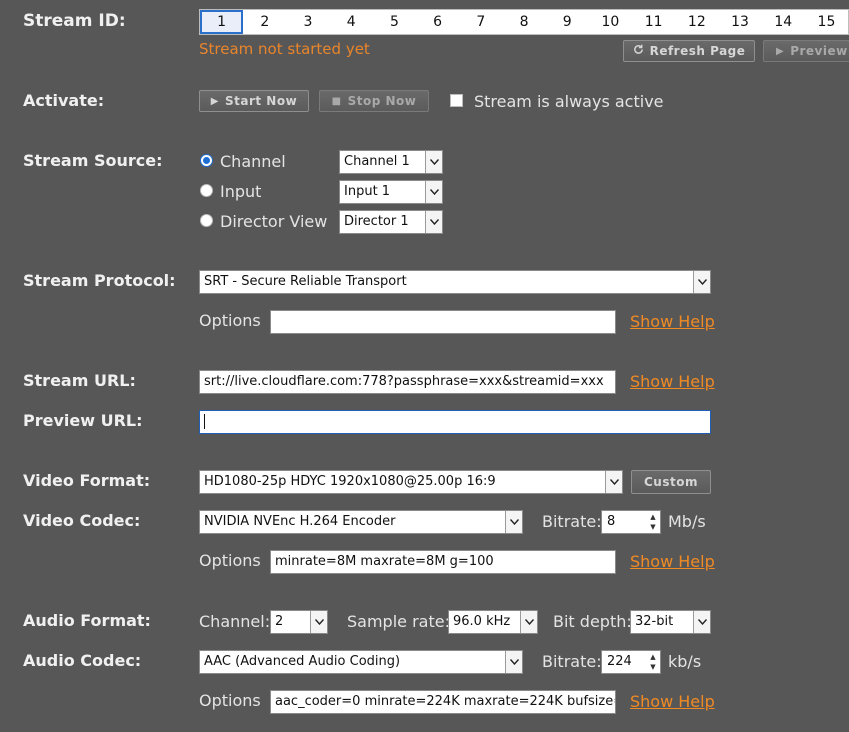 This screenshot has height=732, width=849. I want to click on custom-format-label: Custom, so click(671, 482).